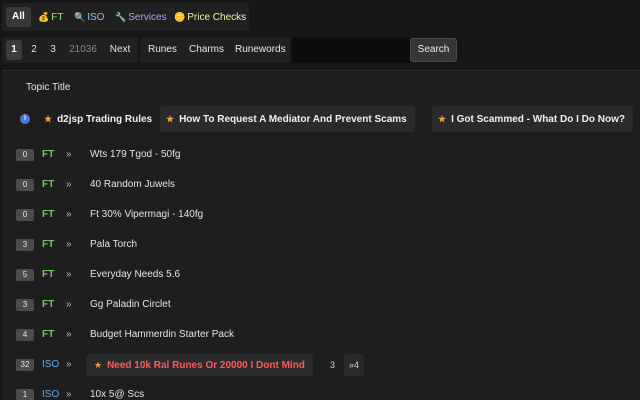 The width and height of the screenshot is (640, 400). I want to click on topic-last-page-link: »4, so click(354, 365).